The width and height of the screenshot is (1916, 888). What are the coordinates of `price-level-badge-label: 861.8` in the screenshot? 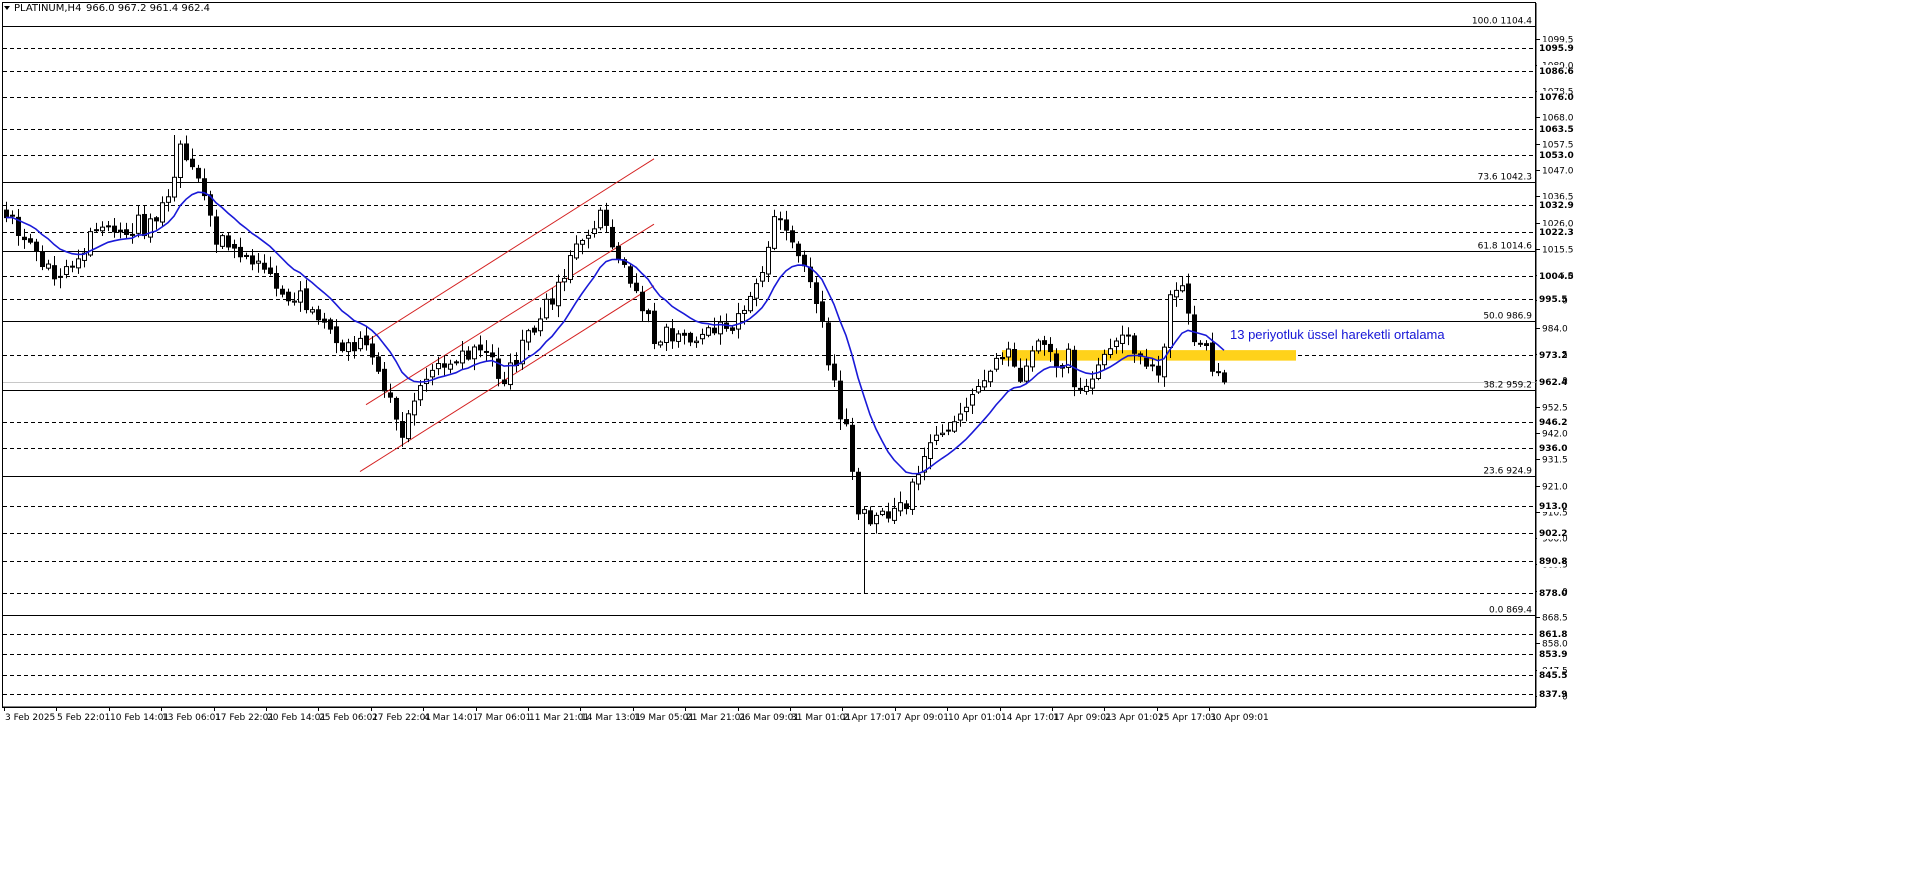 It's located at (1553, 635).